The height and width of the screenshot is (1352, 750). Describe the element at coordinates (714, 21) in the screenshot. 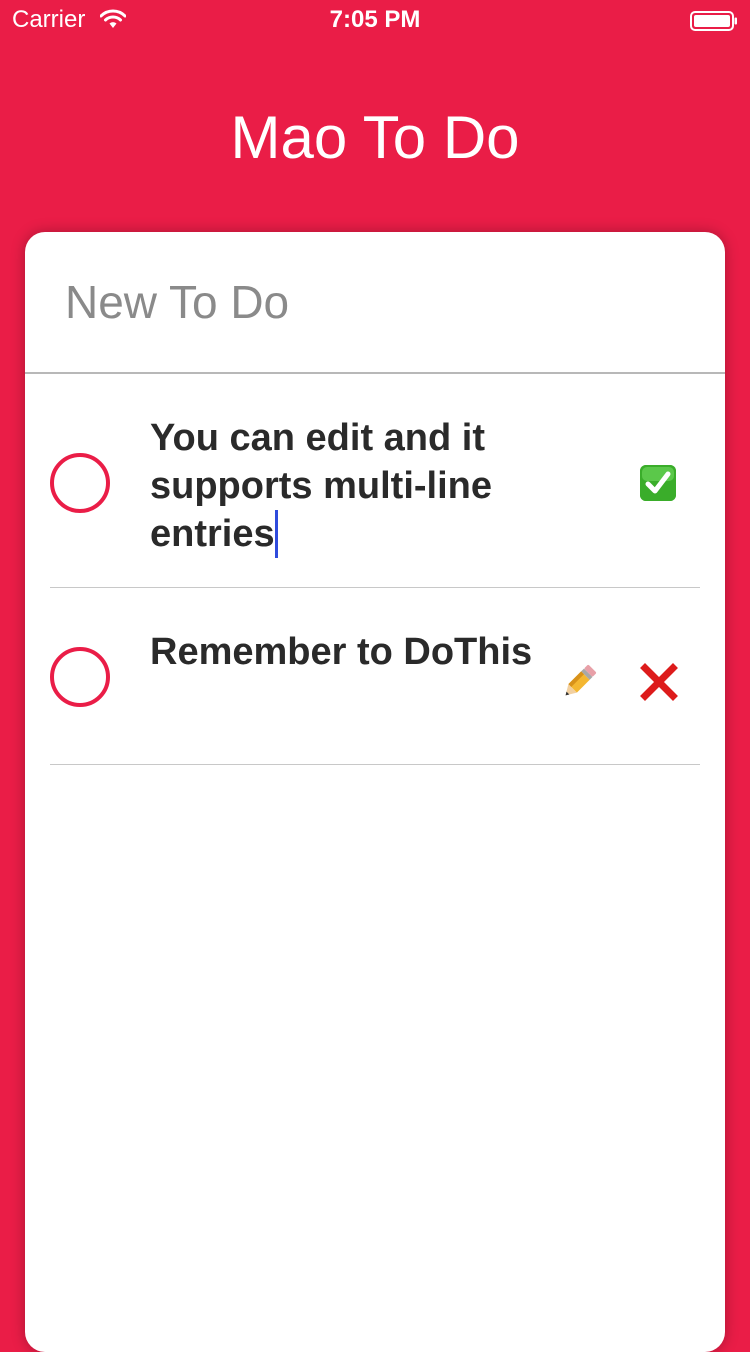

I see `battery-icon` at that location.